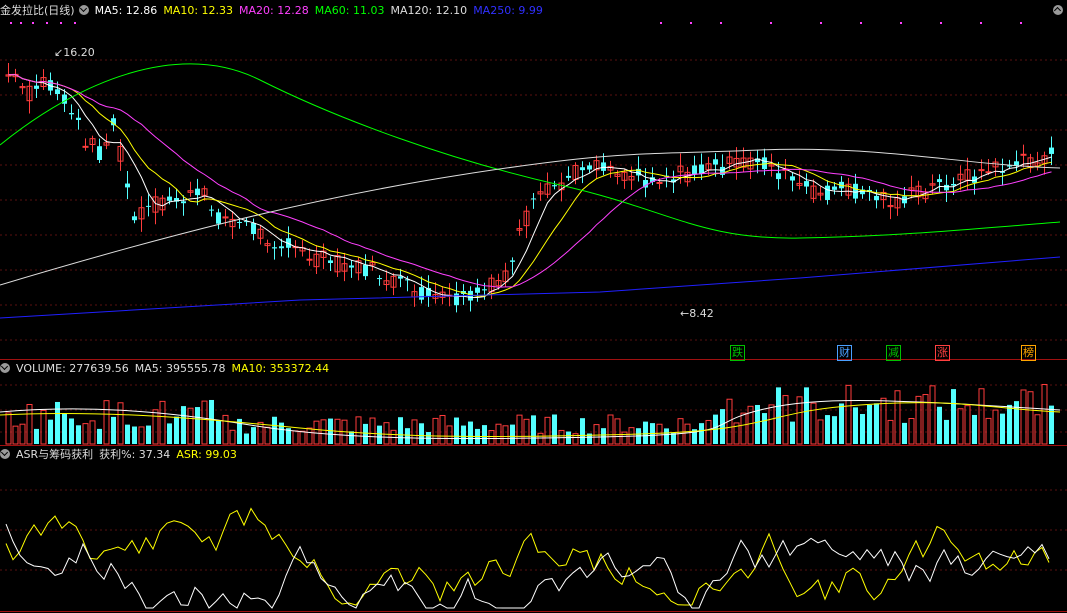  I want to click on event-marker-jian: 减, so click(893, 353).